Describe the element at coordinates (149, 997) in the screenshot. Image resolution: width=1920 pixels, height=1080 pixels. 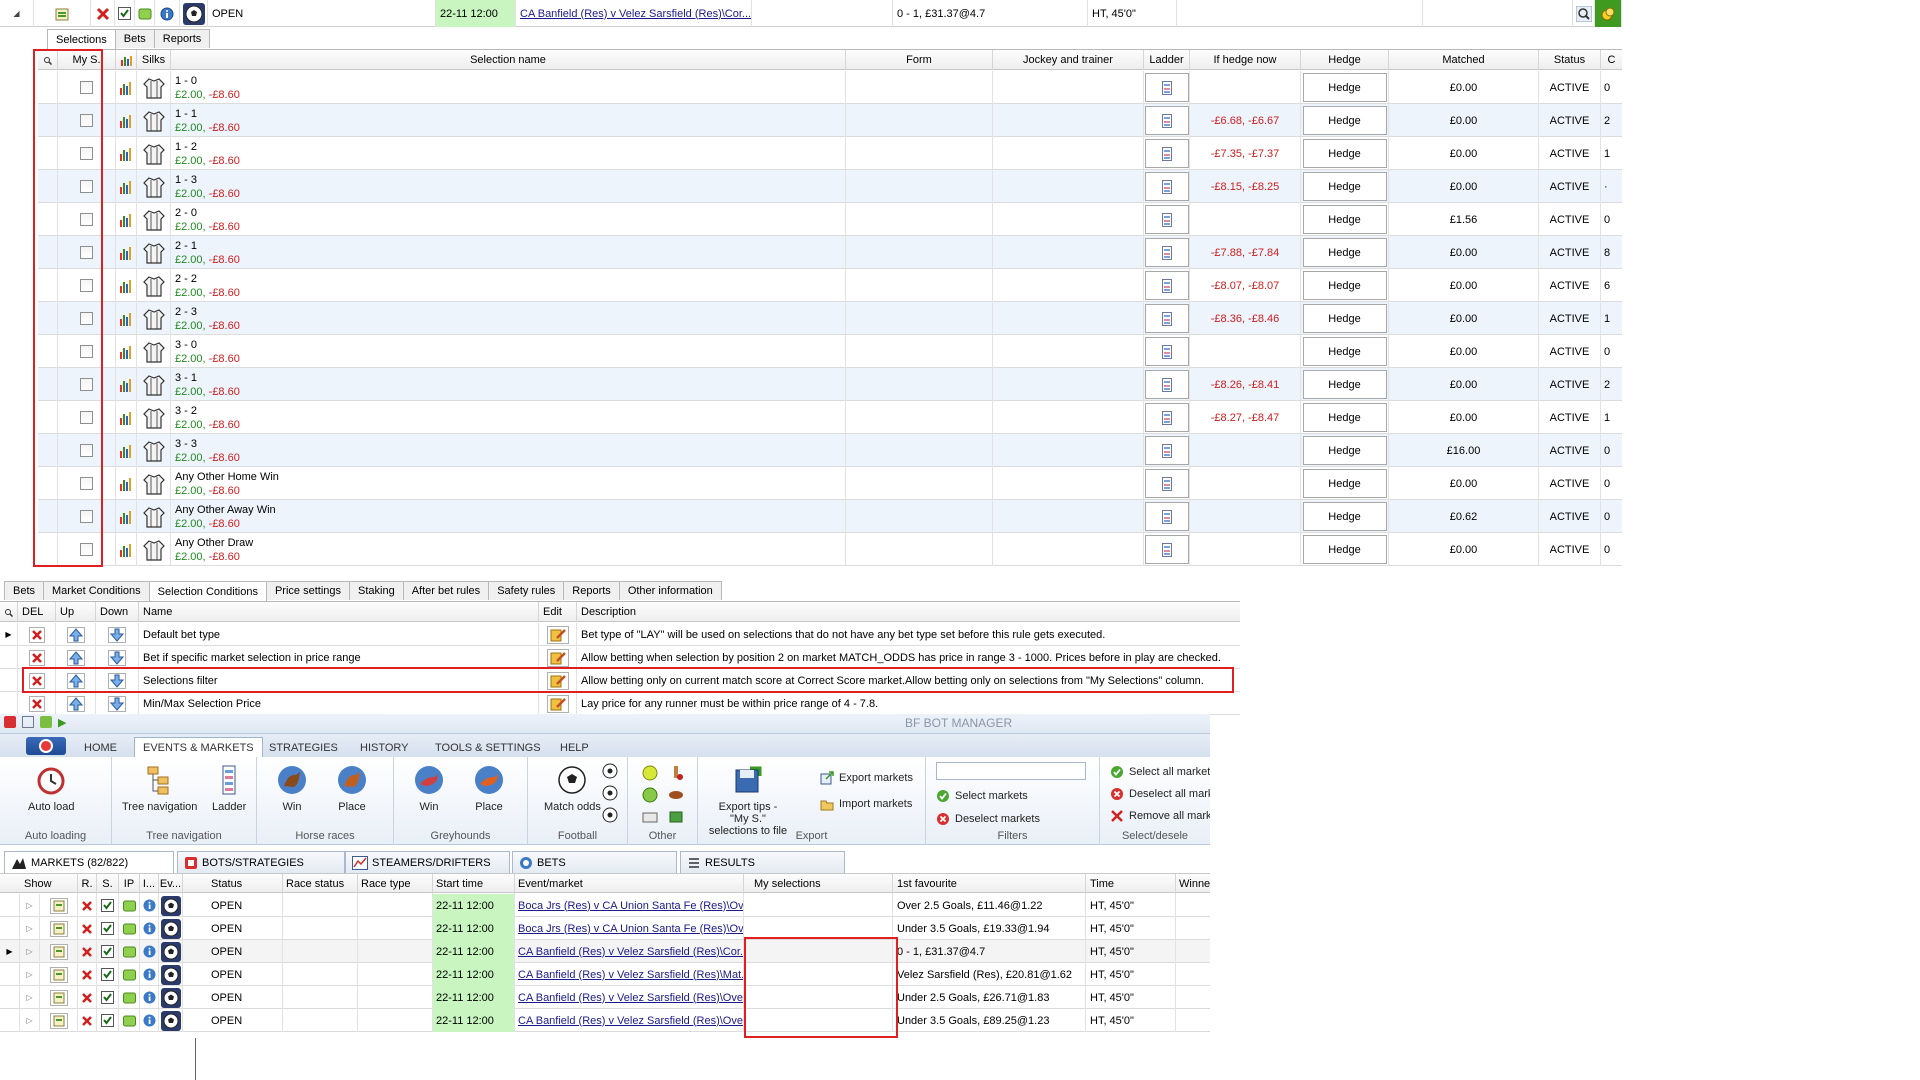
I see `market-info-icon` at that location.